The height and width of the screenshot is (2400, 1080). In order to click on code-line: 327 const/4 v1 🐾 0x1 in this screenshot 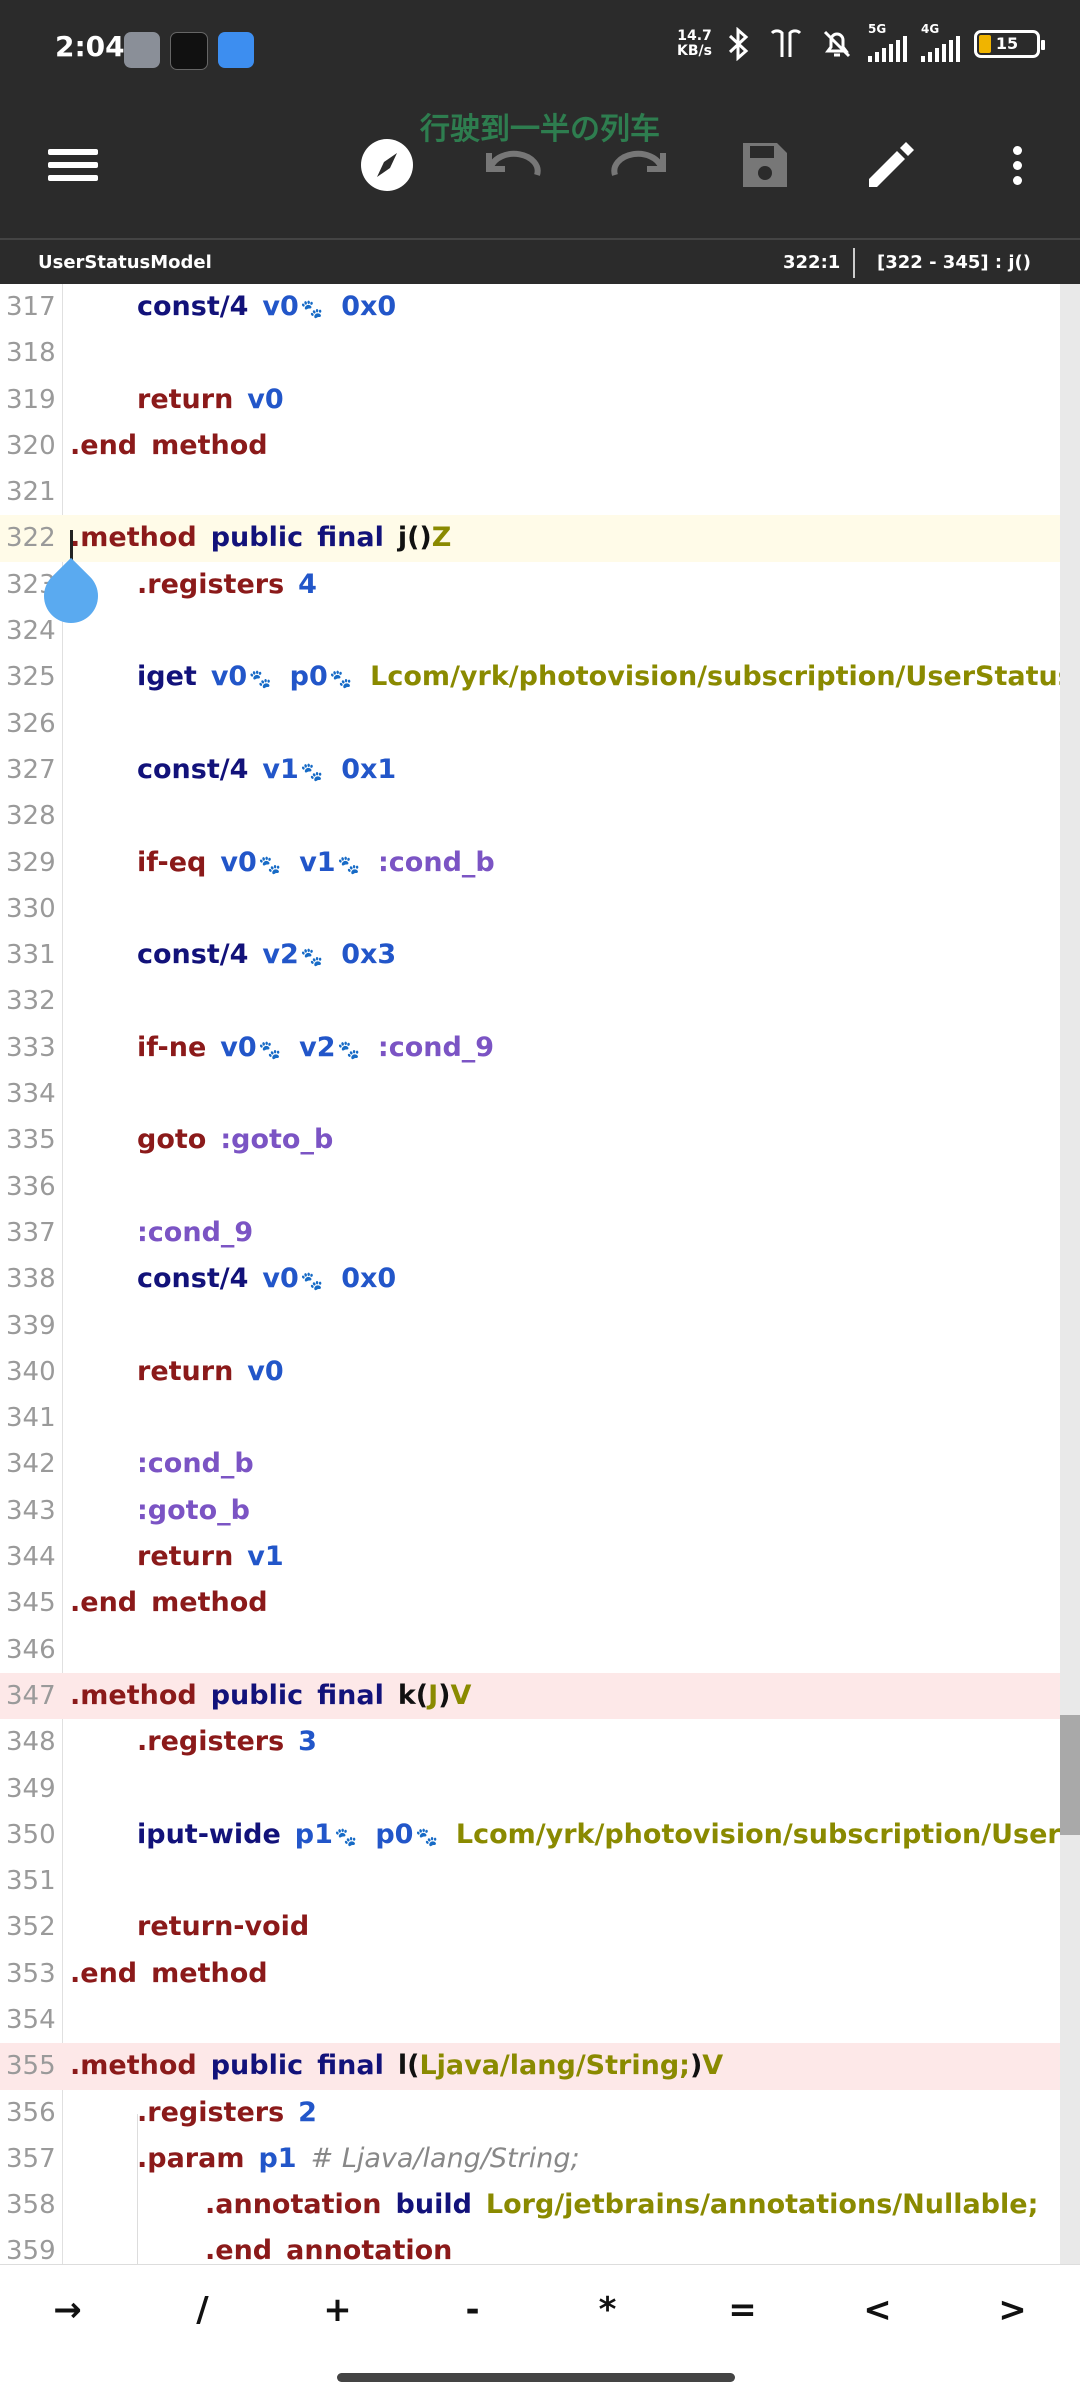, I will do `click(530, 770)`.